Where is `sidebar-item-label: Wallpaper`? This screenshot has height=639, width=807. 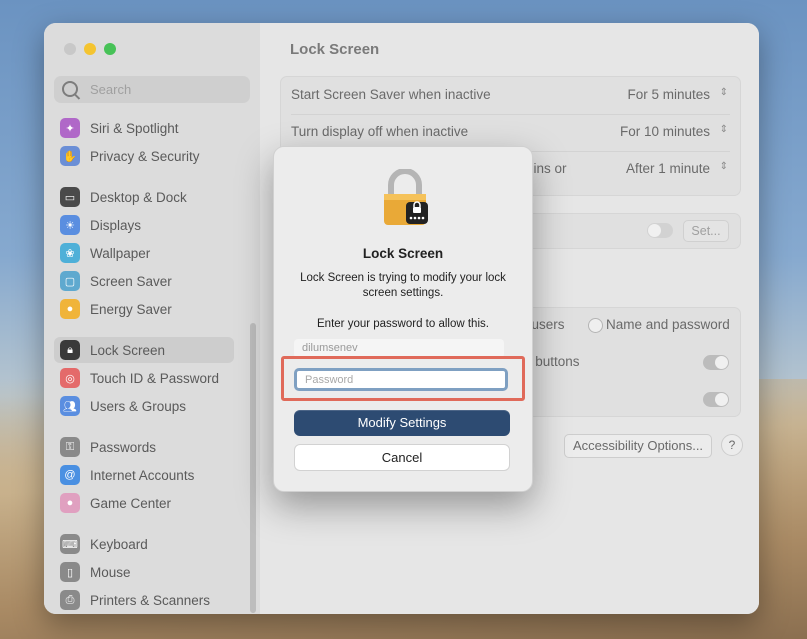
sidebar-item-label: Wallpaper is located at coordinates (120, 253).